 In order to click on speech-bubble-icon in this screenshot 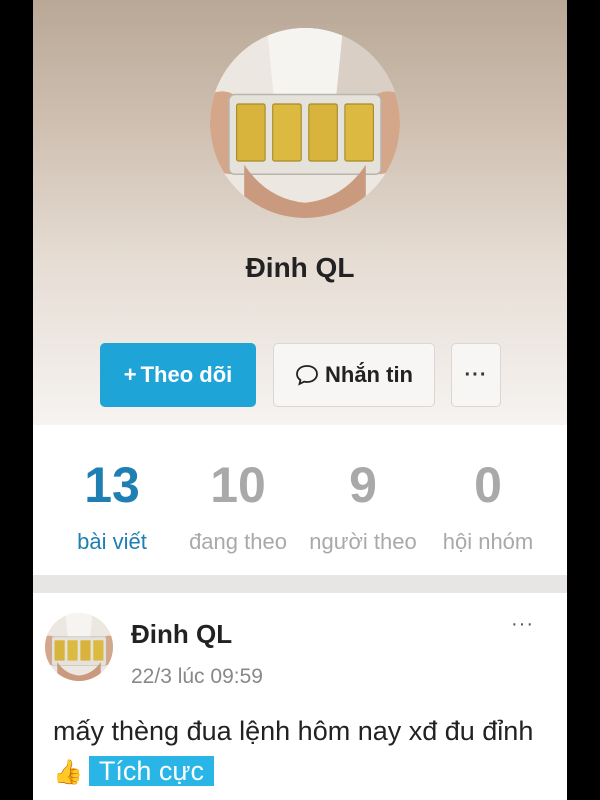, I will do `click(307, 375)`.